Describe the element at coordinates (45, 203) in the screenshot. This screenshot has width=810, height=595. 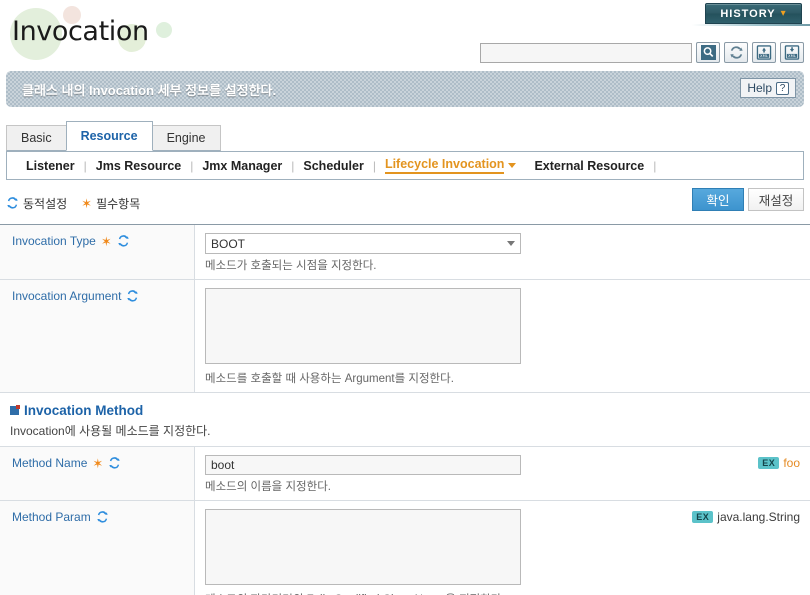
I see `legend-dynamic-label: 동적설정` at that location.